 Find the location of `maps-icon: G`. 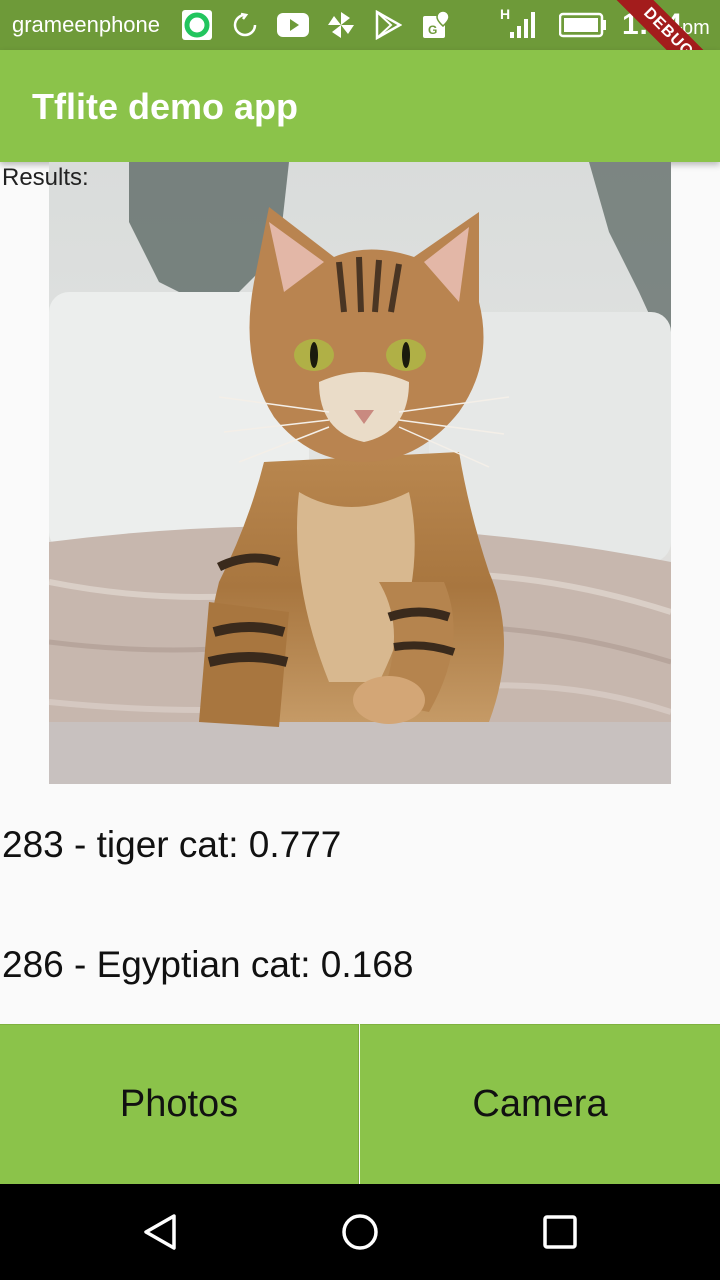

maps-icon: G is located at coordinates (436, 25).